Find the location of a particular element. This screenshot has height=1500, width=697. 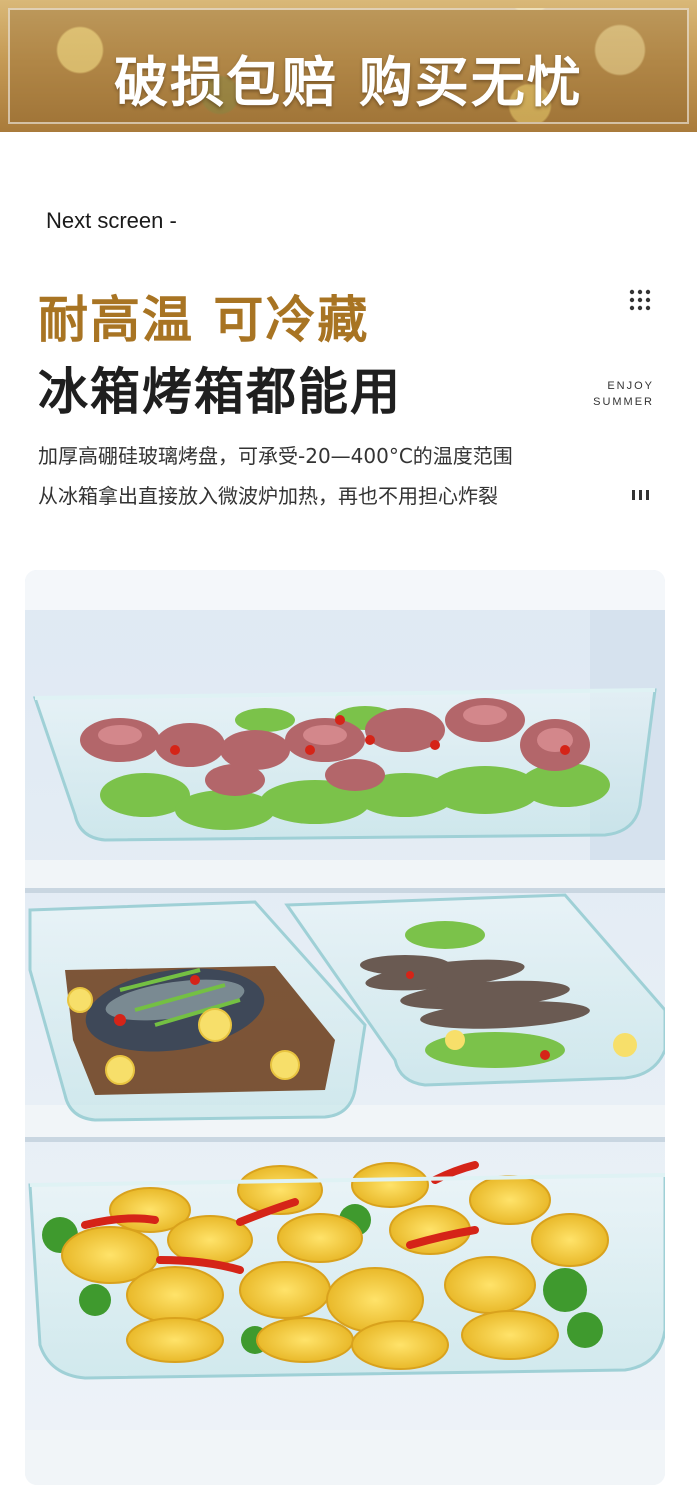

fridge-bottom is located at coordinates (345, 1457).